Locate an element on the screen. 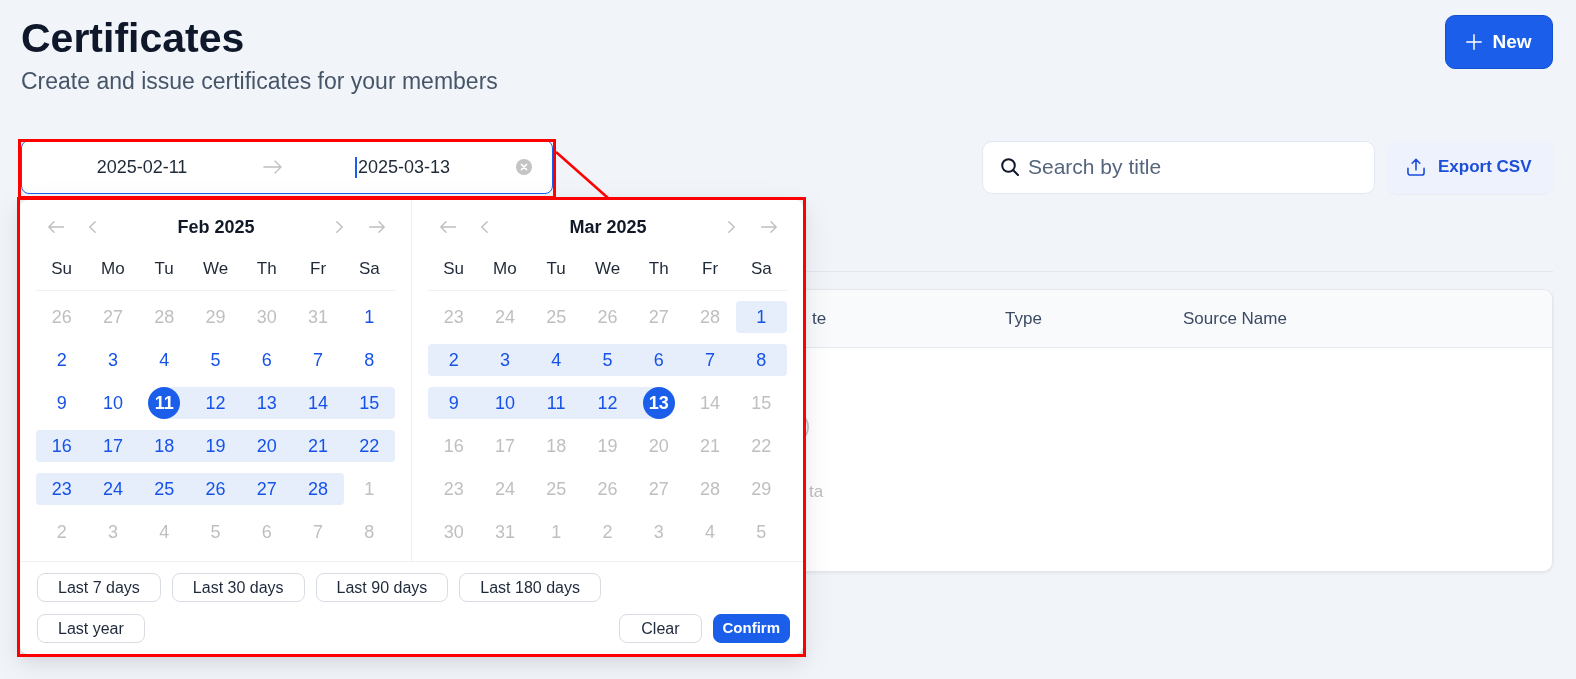 This screenshot has height=679, width=1576. search-field: Search by title is located at coordinates (1178, 167).